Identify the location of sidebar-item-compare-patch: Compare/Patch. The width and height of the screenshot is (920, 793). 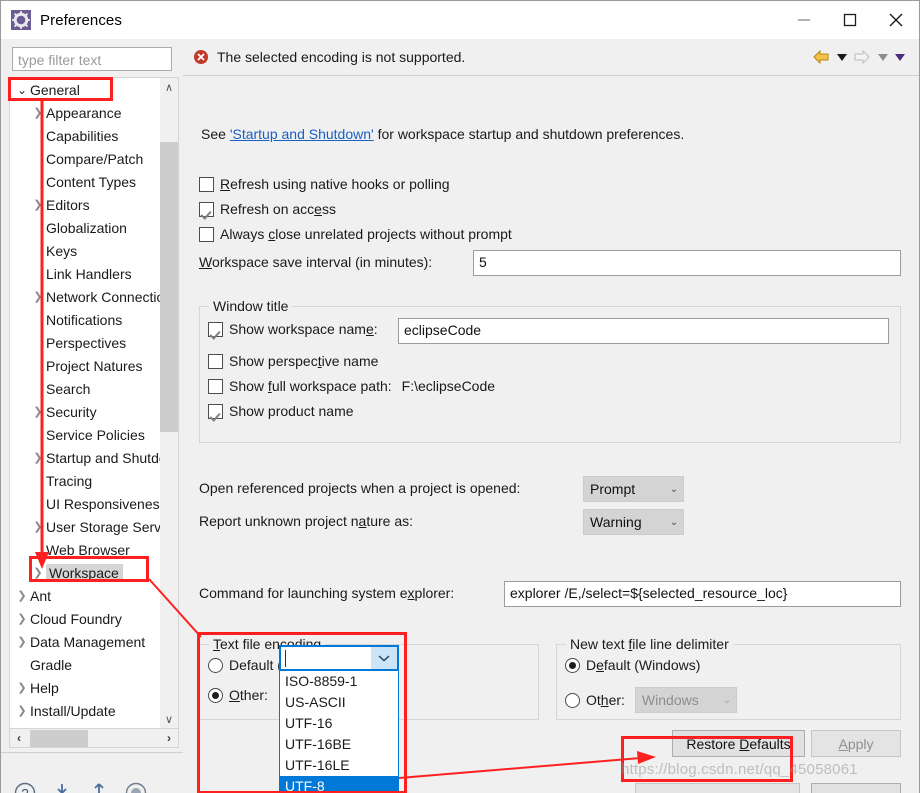
(85, 158).